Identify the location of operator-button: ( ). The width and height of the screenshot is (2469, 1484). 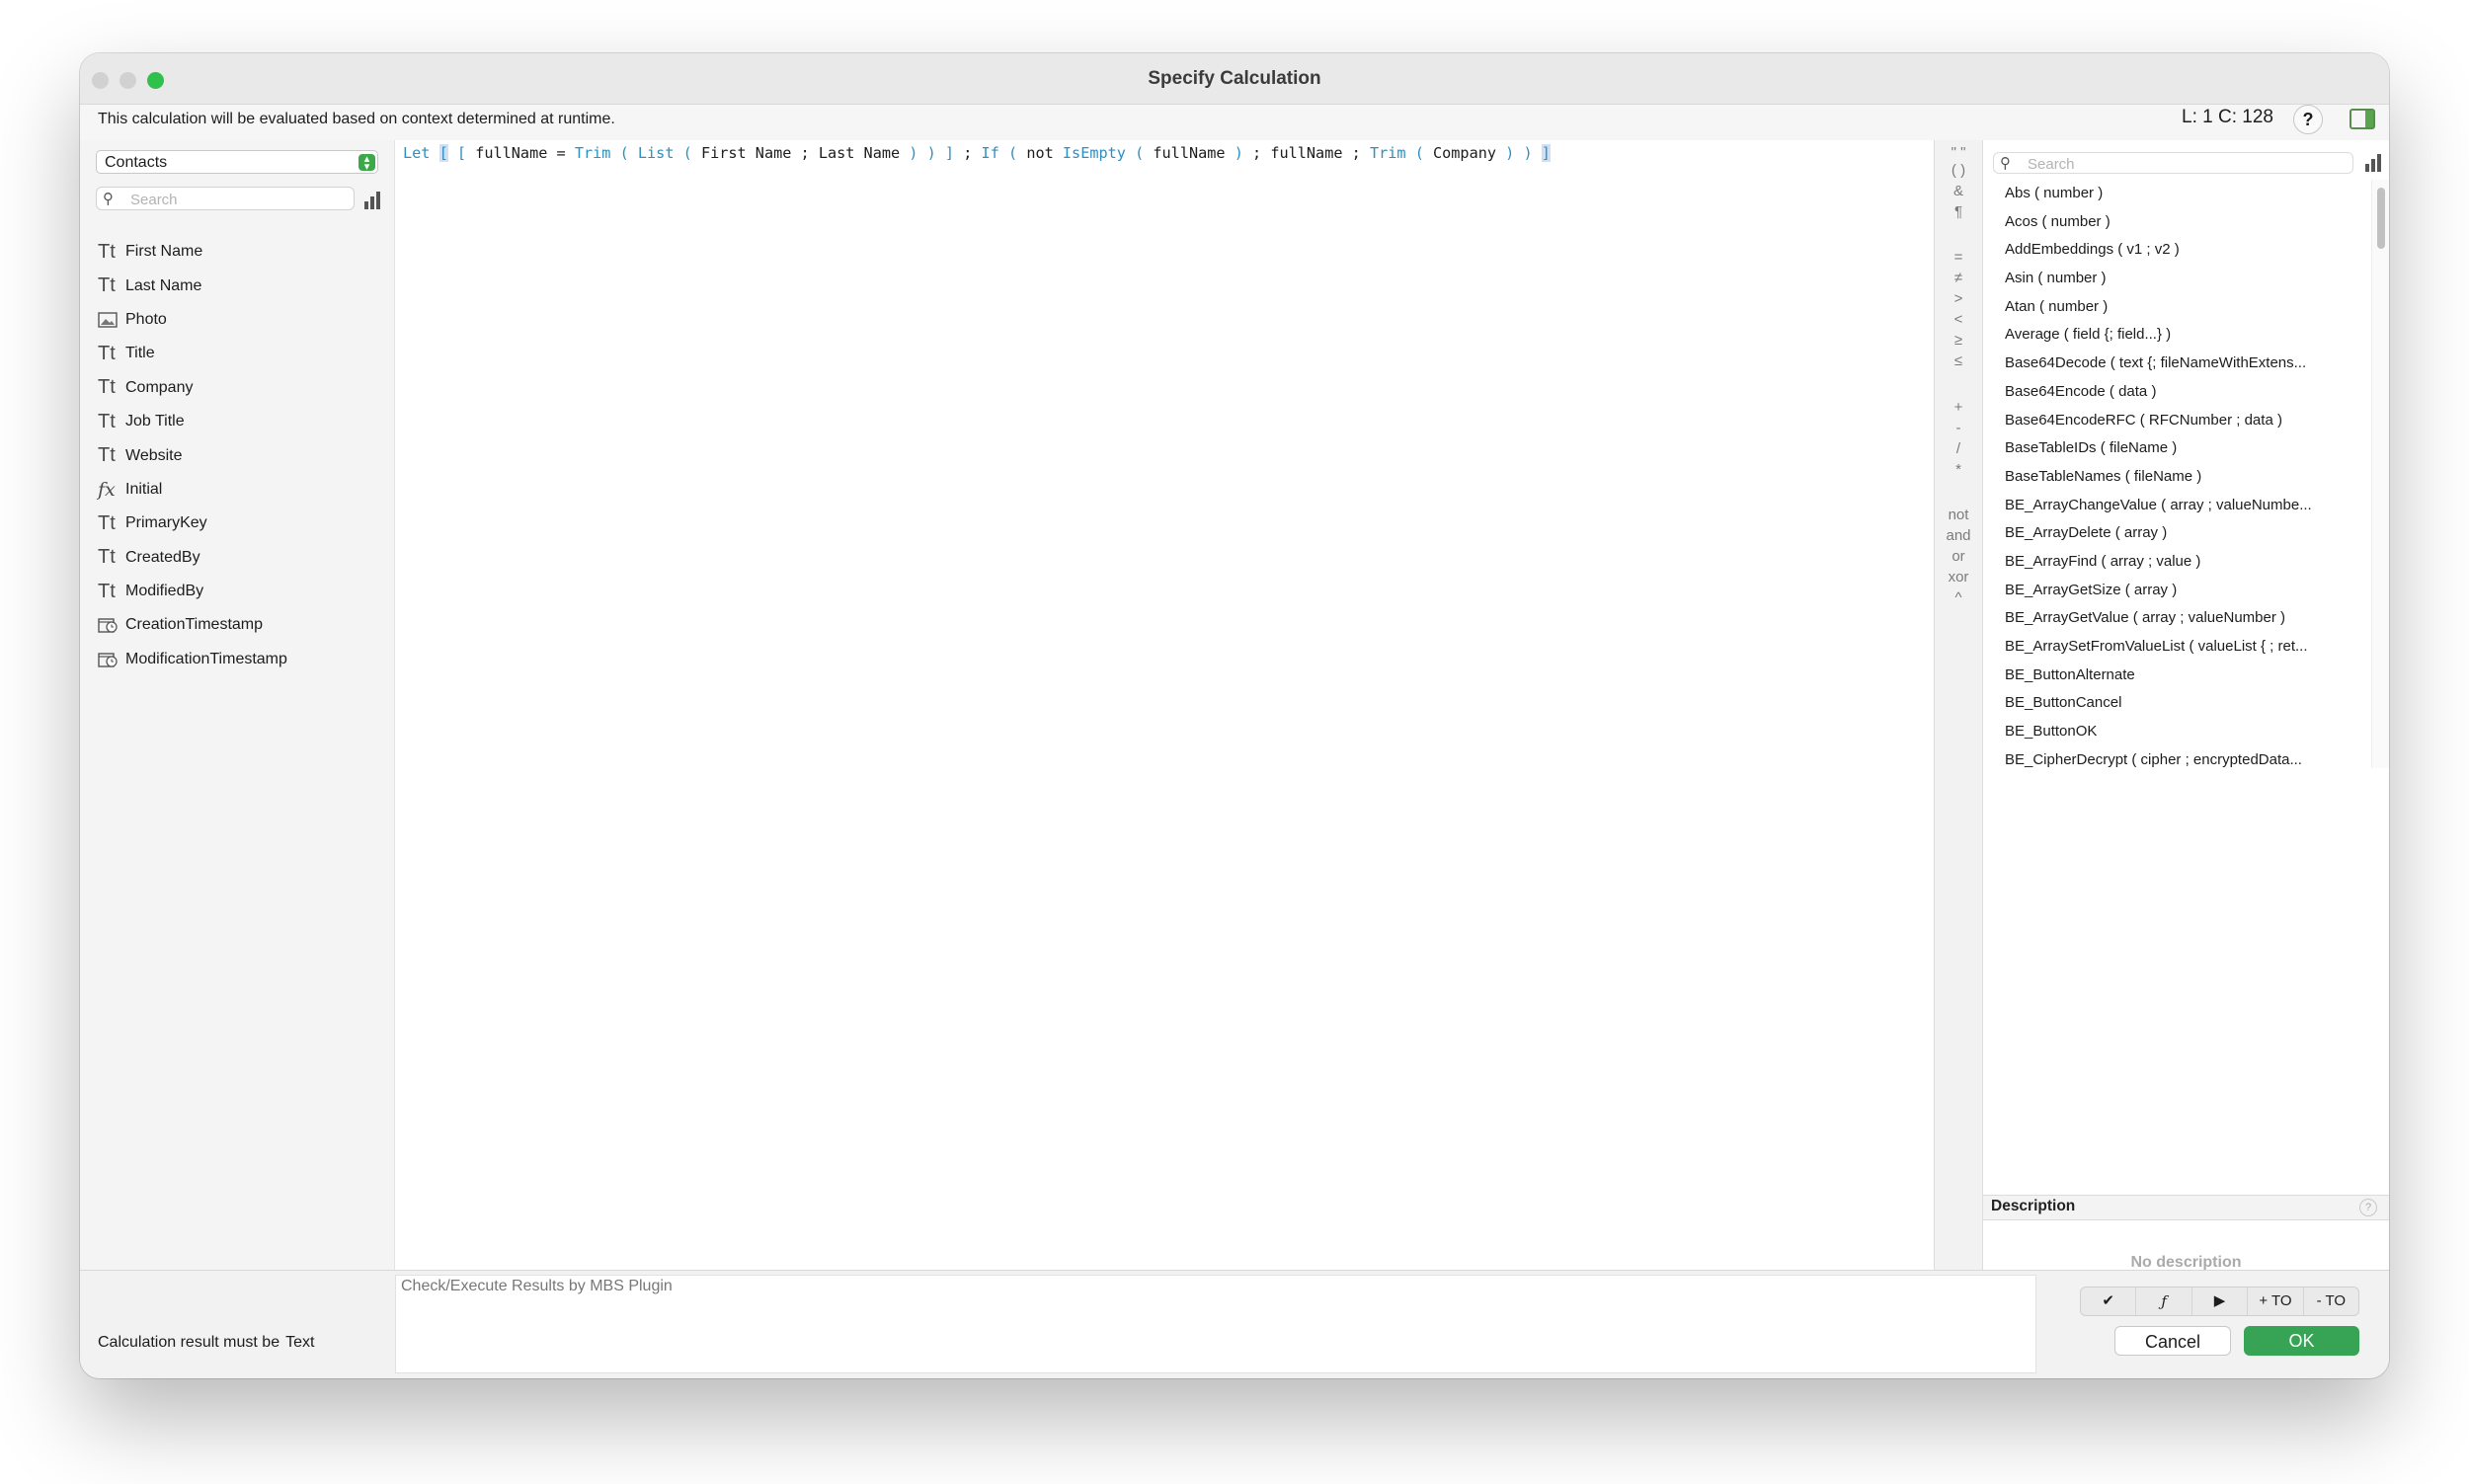
(1958, 171).